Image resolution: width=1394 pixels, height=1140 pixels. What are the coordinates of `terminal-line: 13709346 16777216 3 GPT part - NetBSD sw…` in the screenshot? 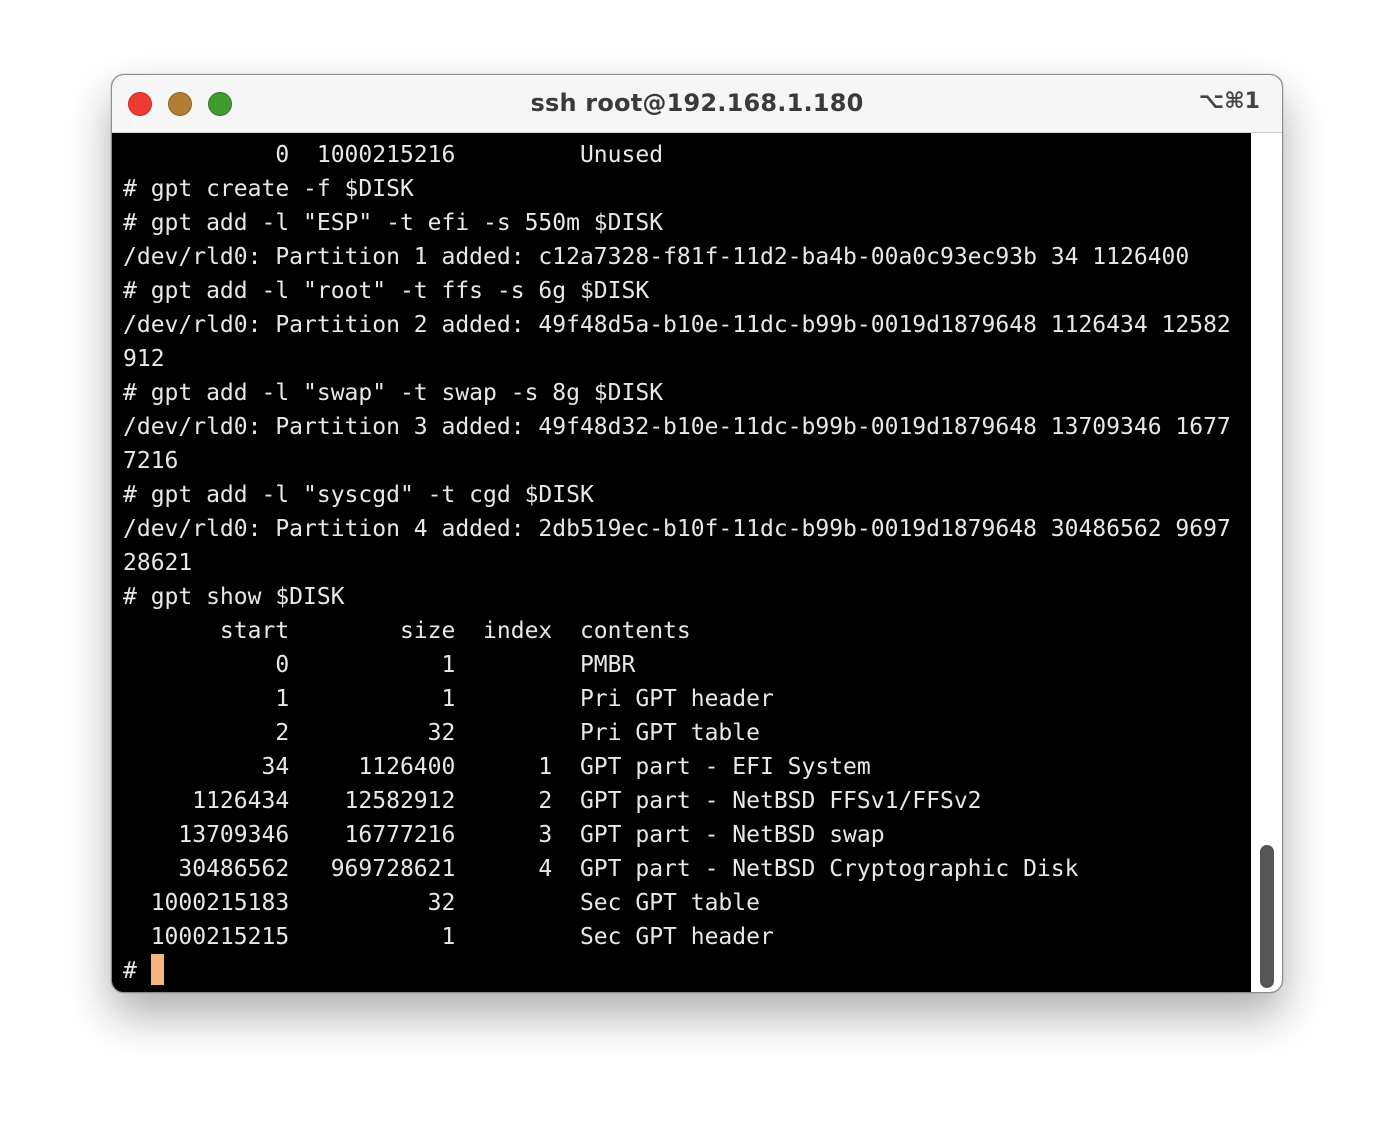 It's located at (504, 835).